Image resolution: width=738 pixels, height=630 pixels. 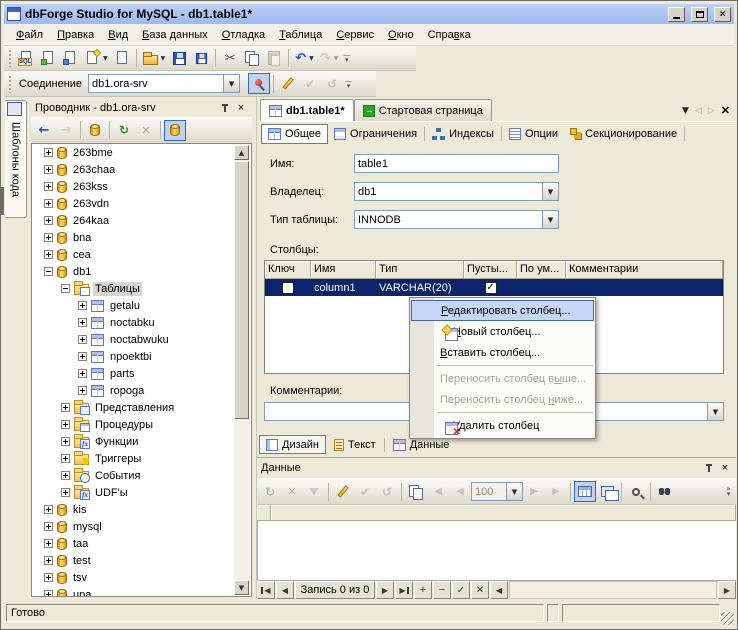 I want to click on tree-item: Процедуры, so click(x=141, y=424).